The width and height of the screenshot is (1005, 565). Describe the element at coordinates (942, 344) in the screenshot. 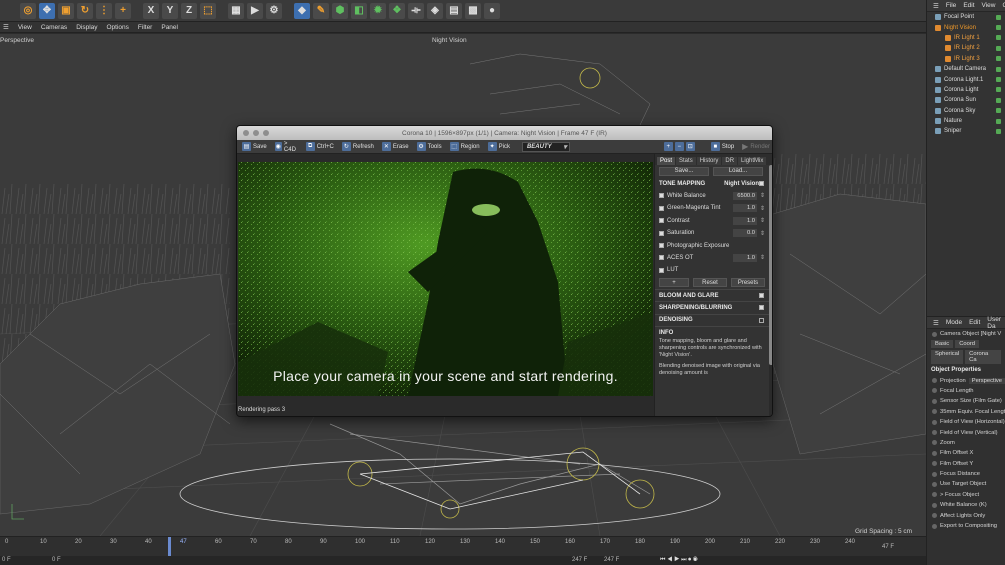

I see `tab-basic: Basic` at that location.